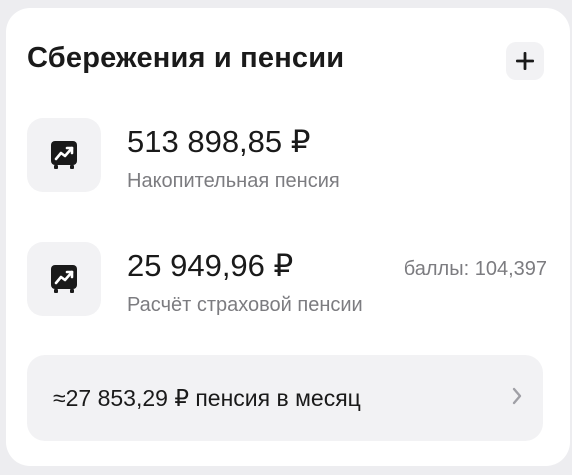 Image resolution: width=572 pixels, height=475 pixels. What do you see at coordinates (475, 269) in the screenshot?
I see `pension-points: баллы: 104,397` at bounding box center [475, 269].